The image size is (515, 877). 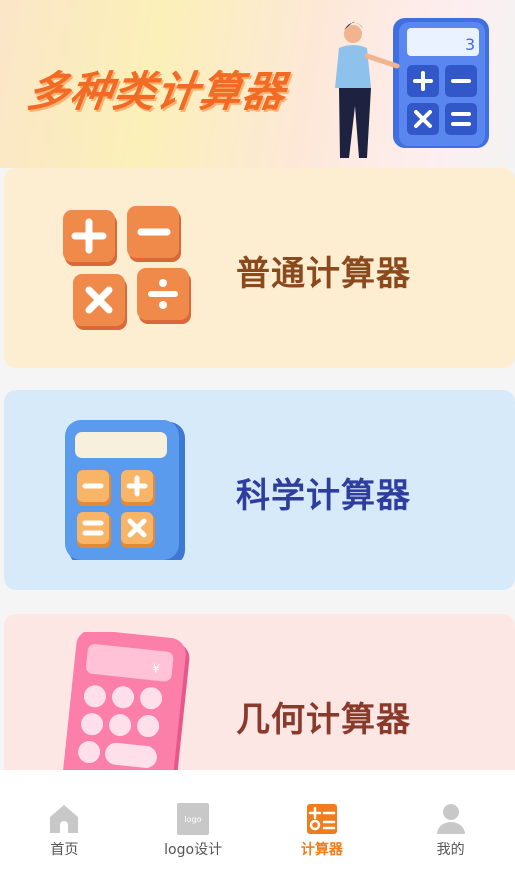 I want to click on tab-home: 首页, so click(x=64, y=823).